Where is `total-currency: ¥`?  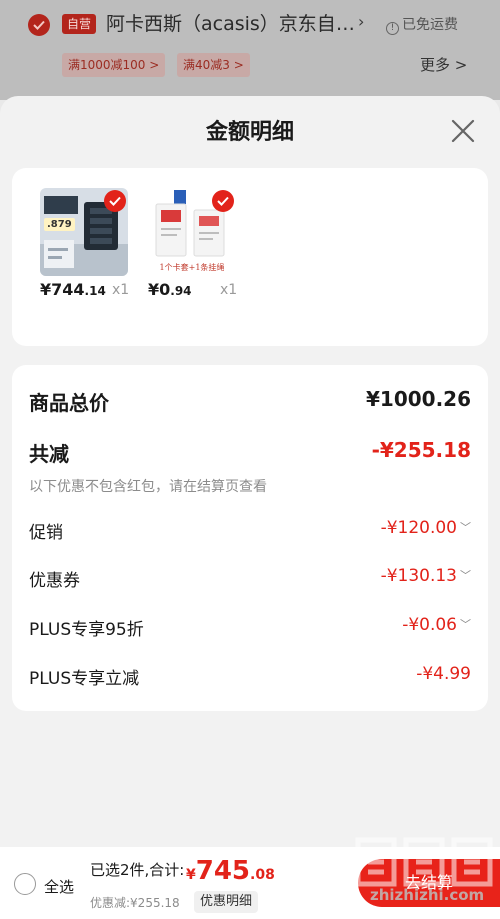
total-currency: ¥ is located at coordinates (191, 875).